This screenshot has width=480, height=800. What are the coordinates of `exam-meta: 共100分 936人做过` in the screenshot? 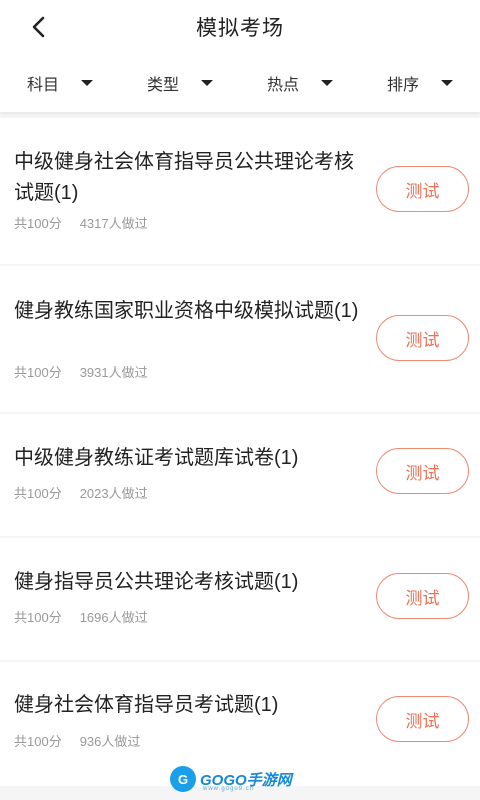 It's located at (77, 740).